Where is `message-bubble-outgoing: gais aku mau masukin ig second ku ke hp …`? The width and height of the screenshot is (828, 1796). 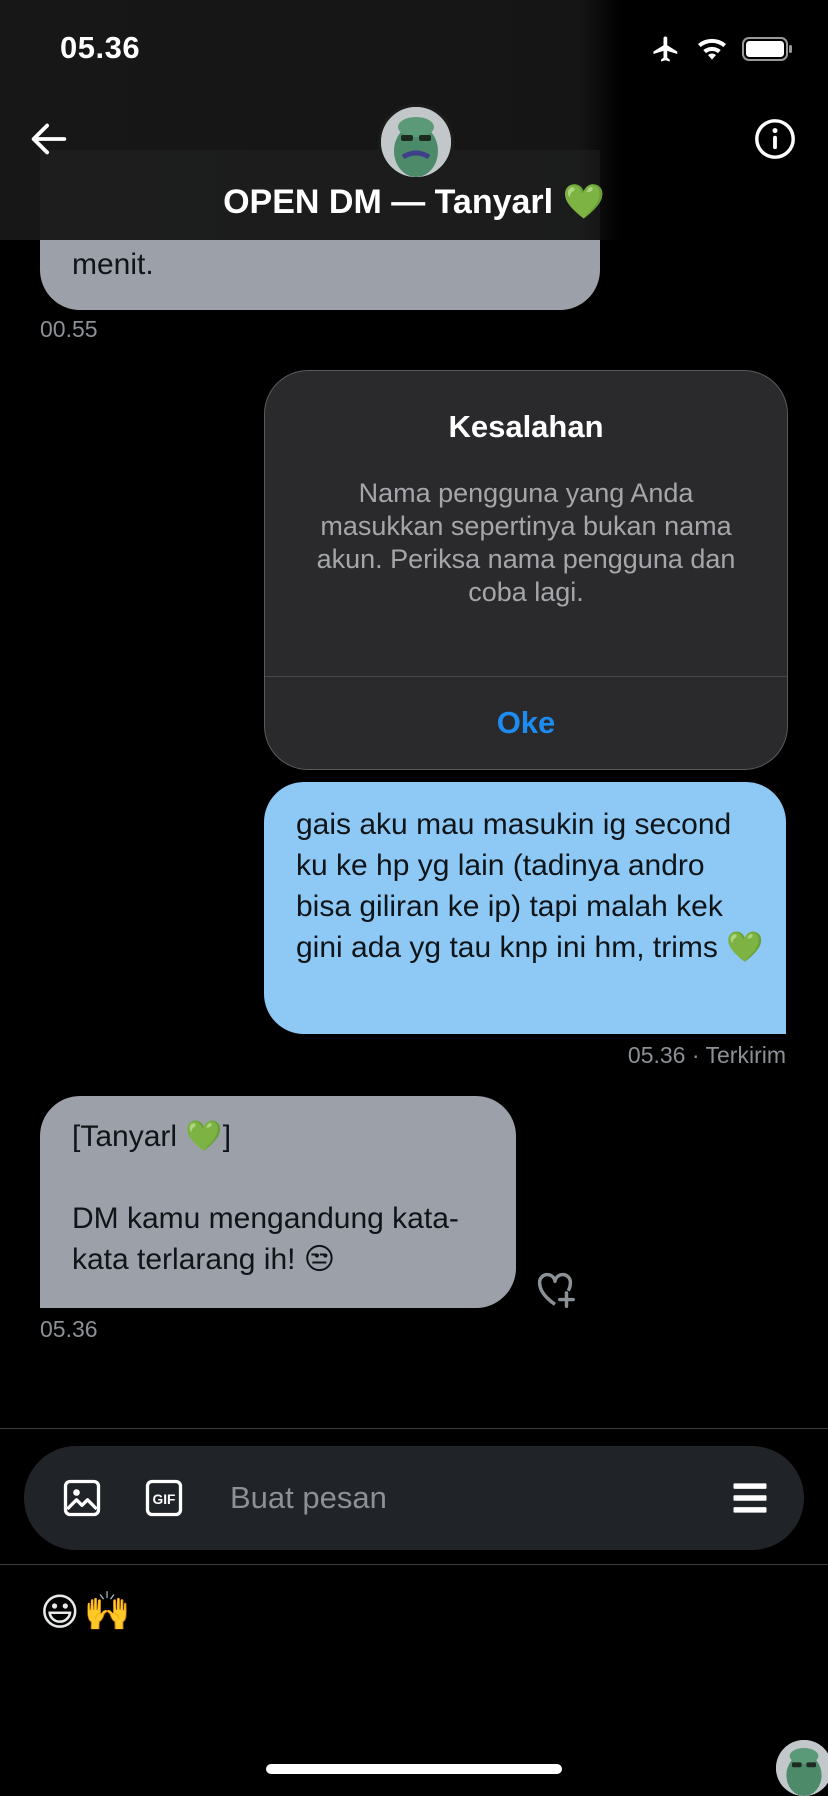 message-bubble-outgoing: gais aku mau masukin ig second ku ke hp … is located at coordinates (525, 908).